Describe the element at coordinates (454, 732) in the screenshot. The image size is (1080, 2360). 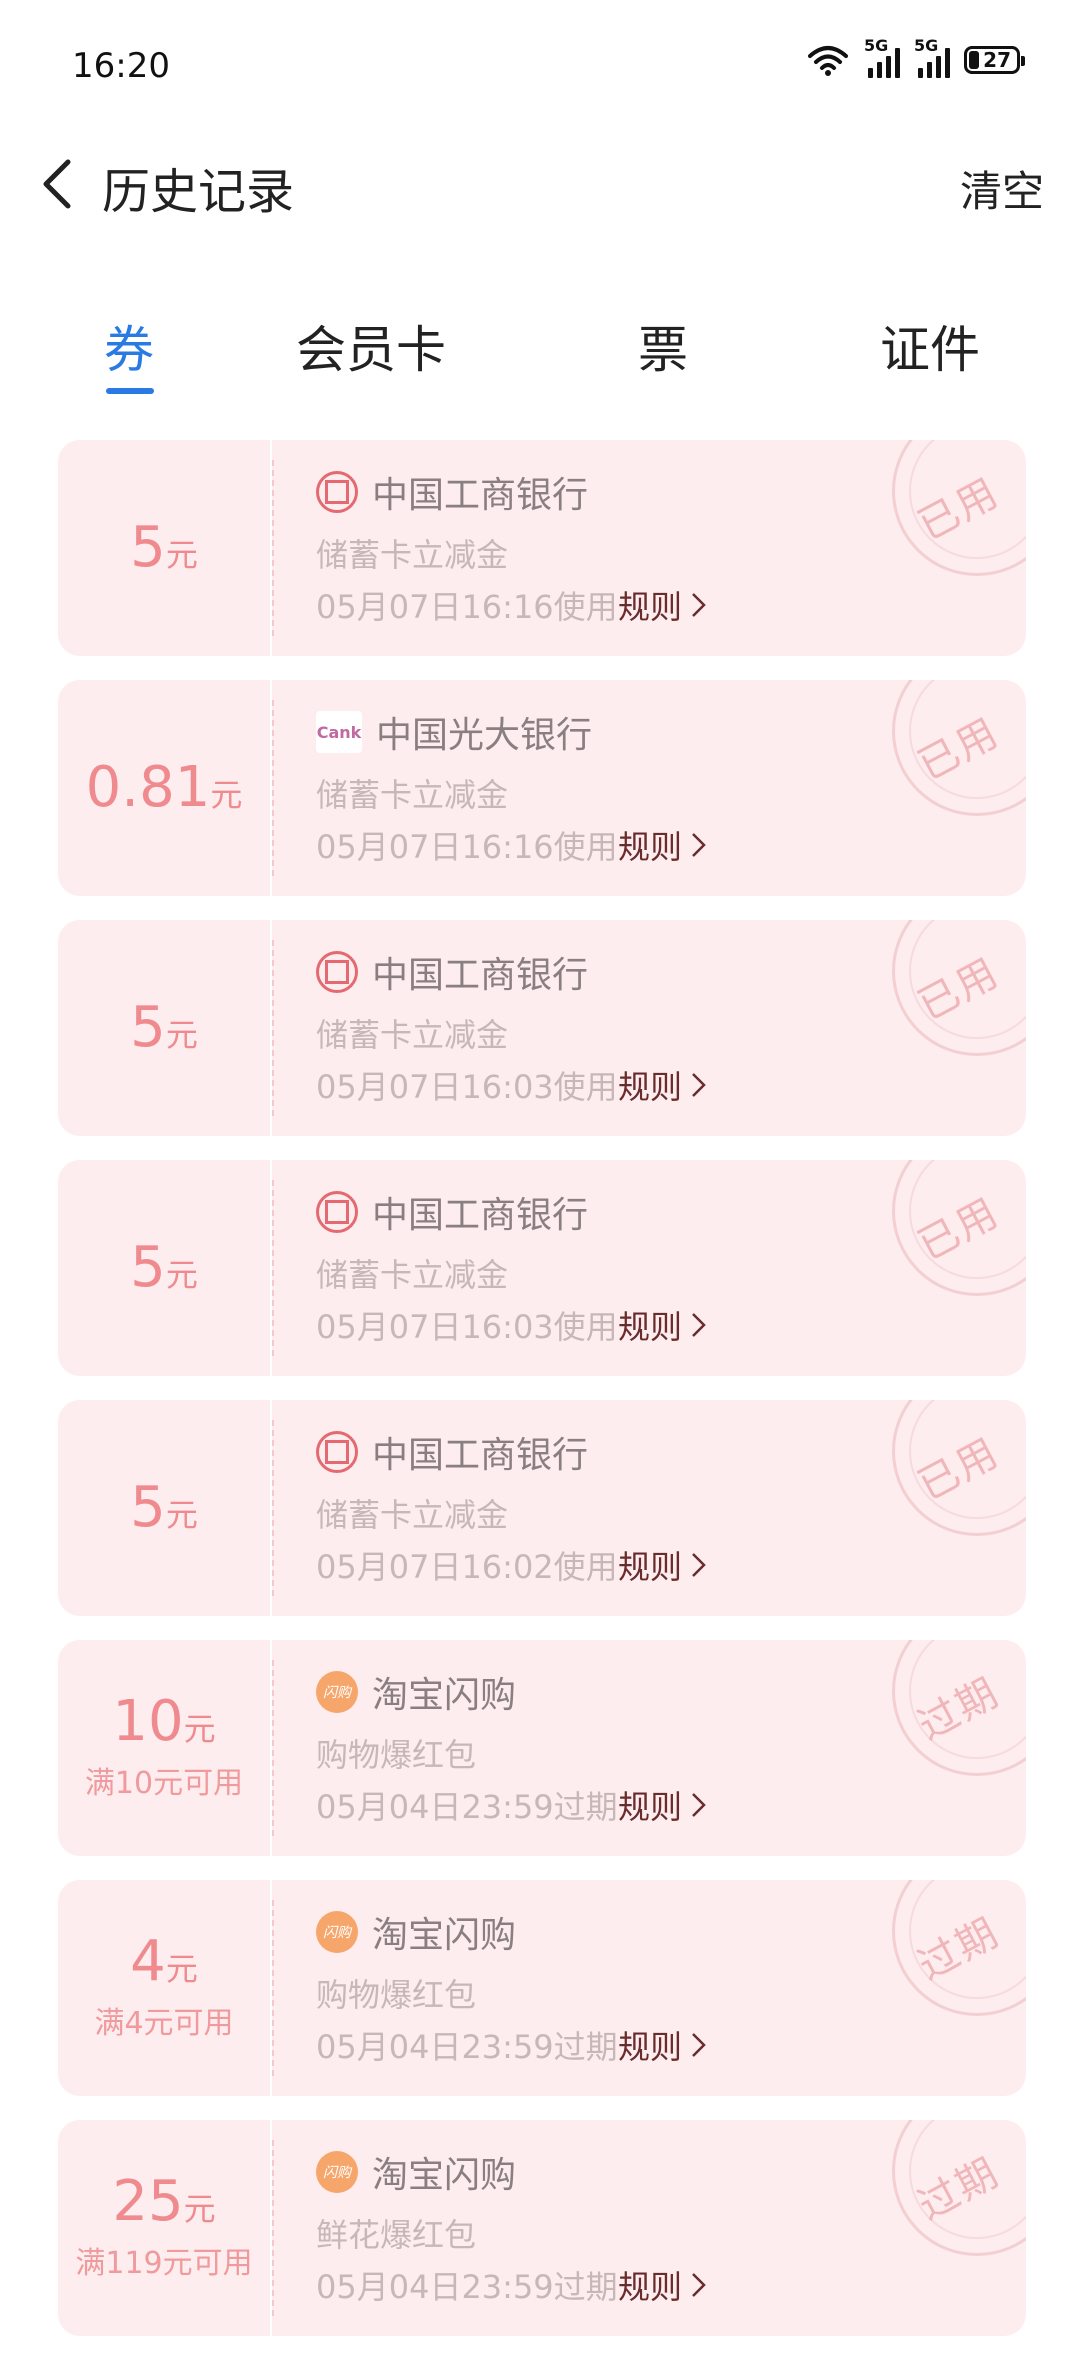
I see `coupon-merchant: Cank 中国光大银行` at that location.